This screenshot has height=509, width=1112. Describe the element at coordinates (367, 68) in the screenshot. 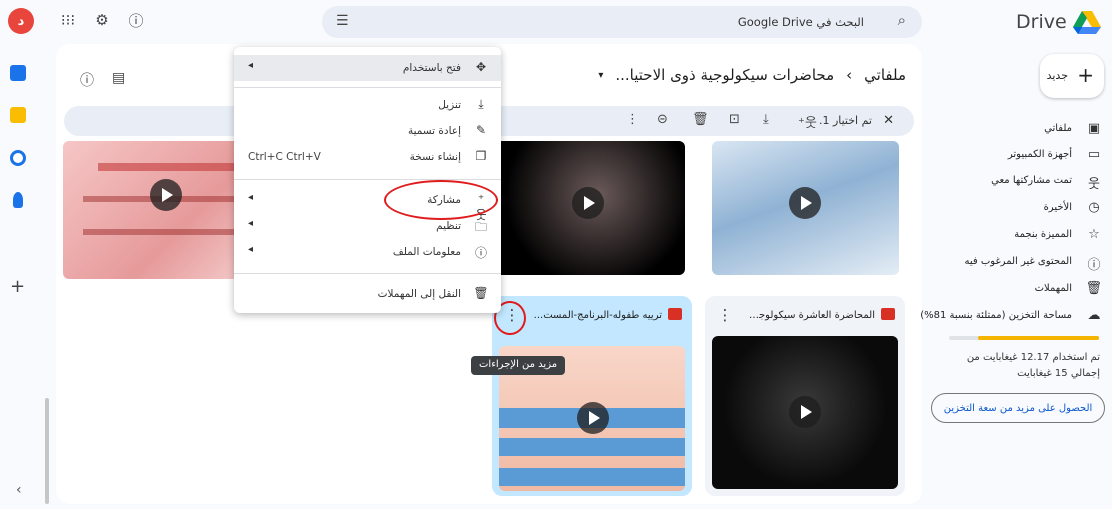

I see `menu-item-open-with: ✥ فتح باستخدام ◂` at that location.